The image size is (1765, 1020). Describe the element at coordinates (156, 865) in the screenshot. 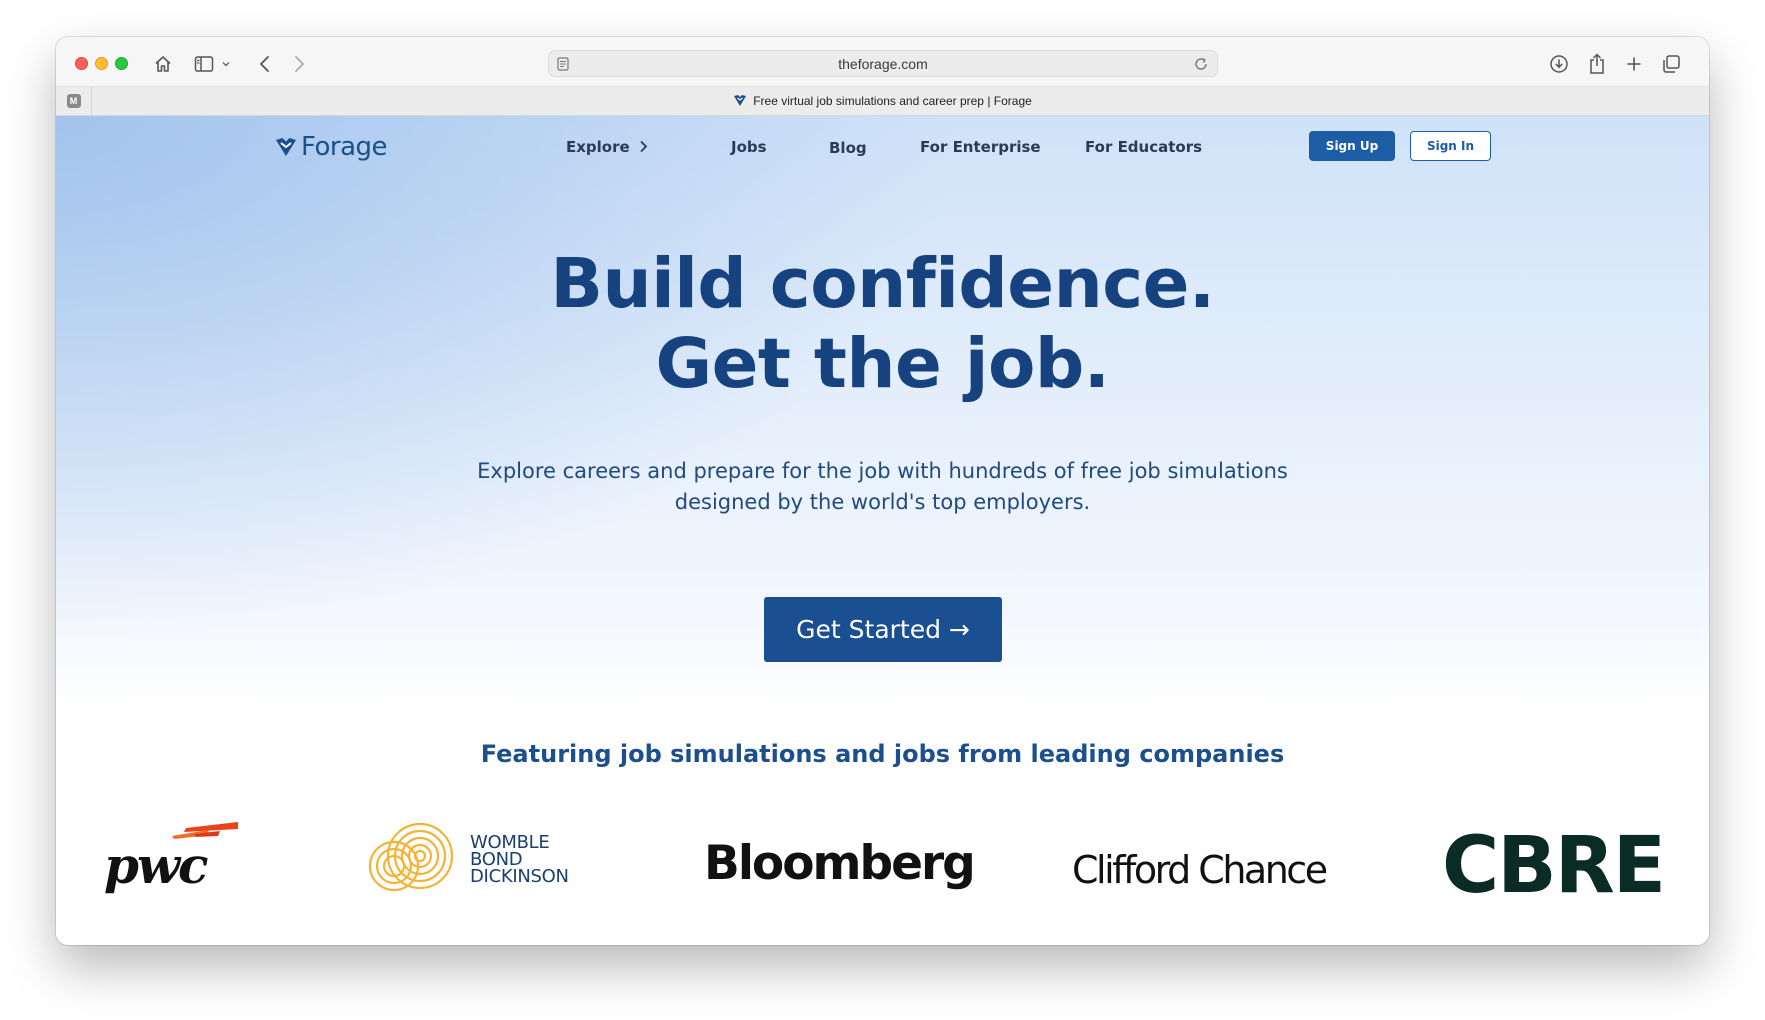

I see `pwc-wordmark: pwc` at that location.